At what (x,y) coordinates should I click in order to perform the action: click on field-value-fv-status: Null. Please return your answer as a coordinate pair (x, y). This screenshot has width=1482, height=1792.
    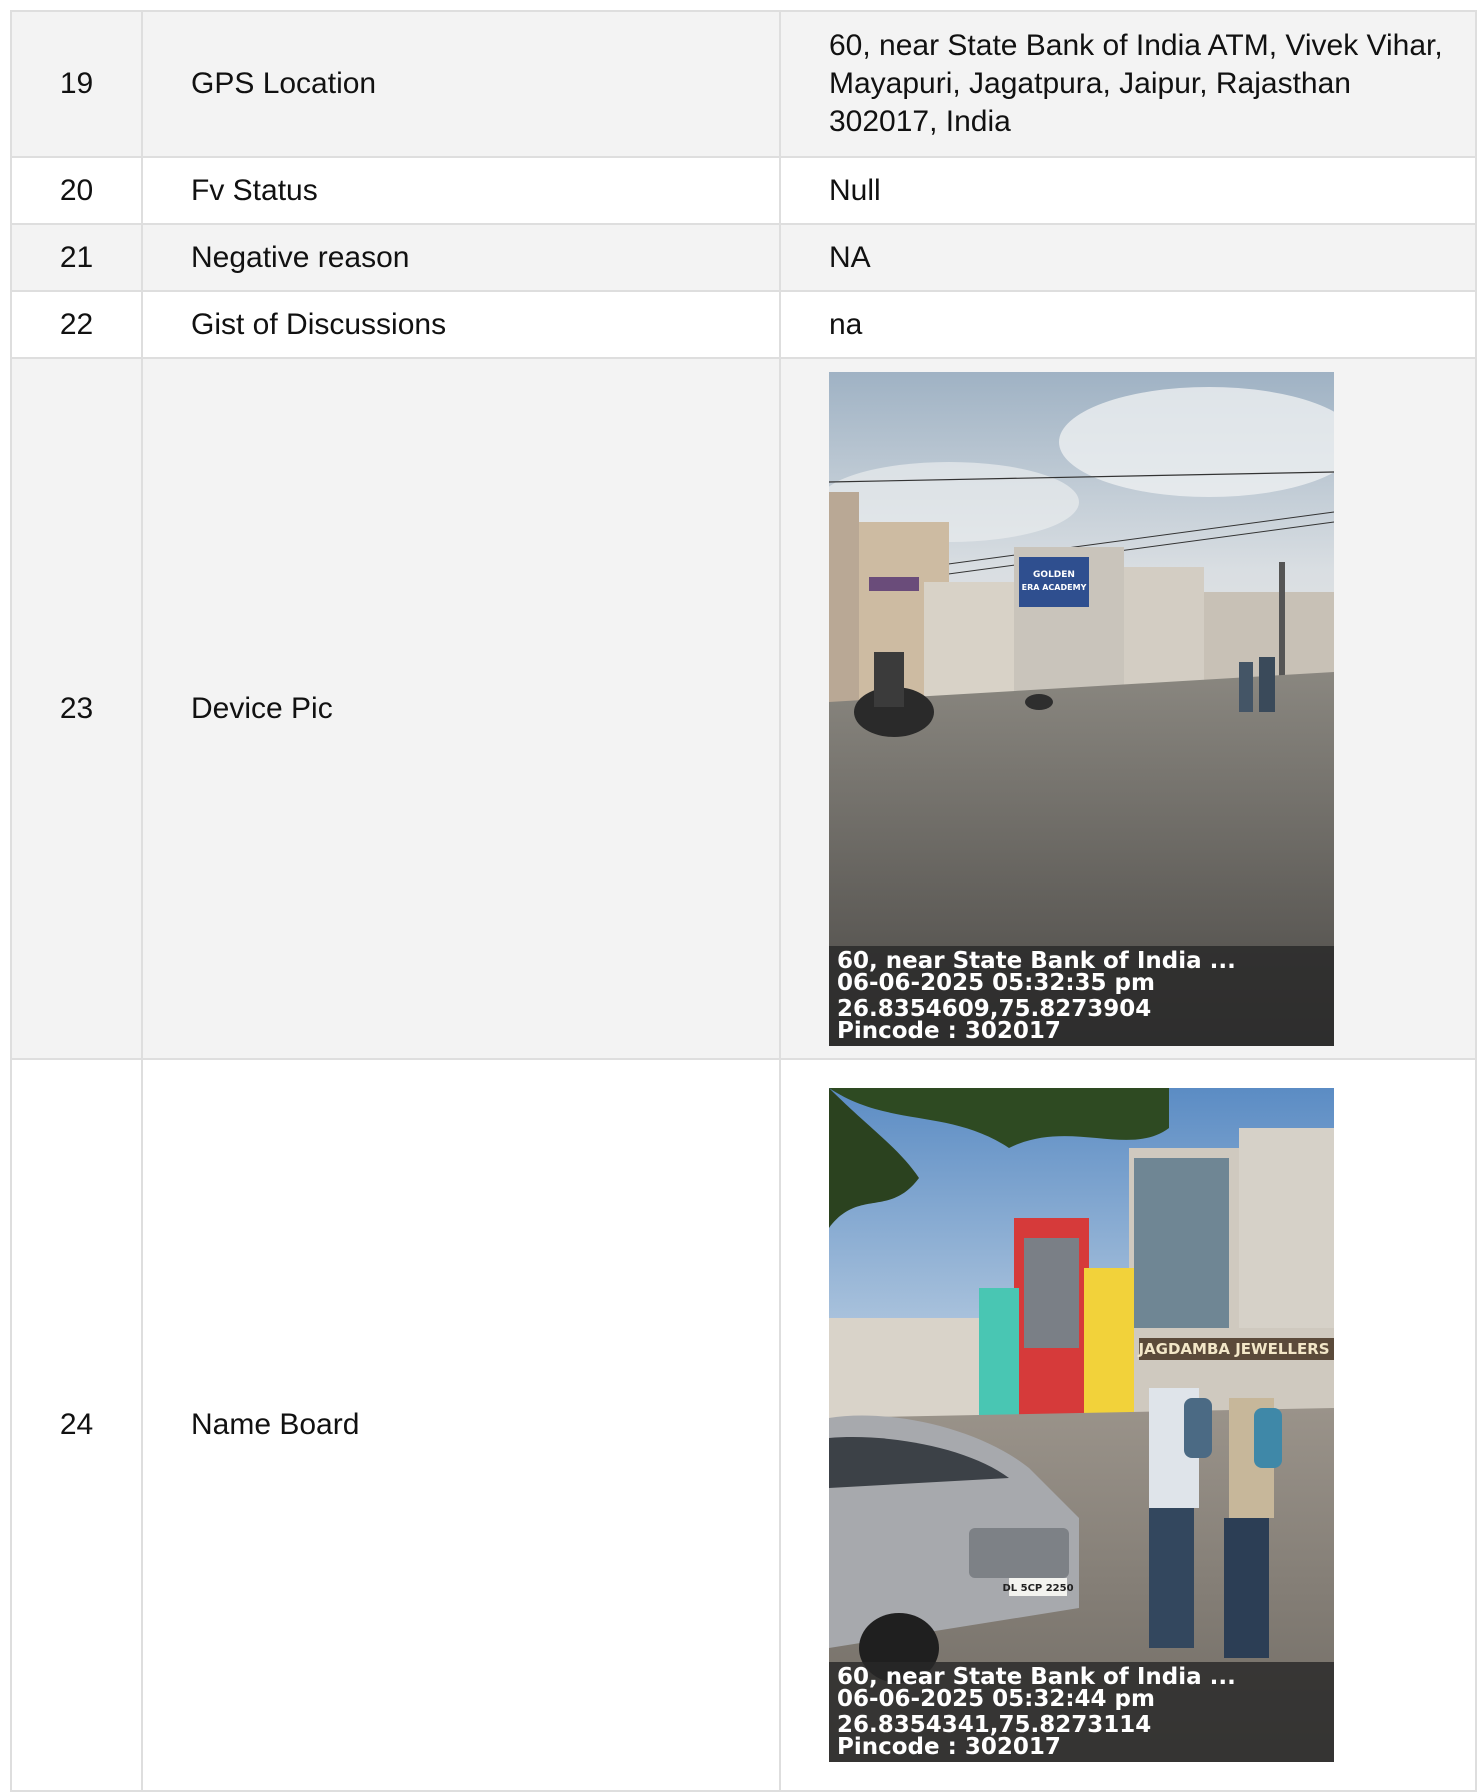
    Looking at the image, I should click on (1128, 190).